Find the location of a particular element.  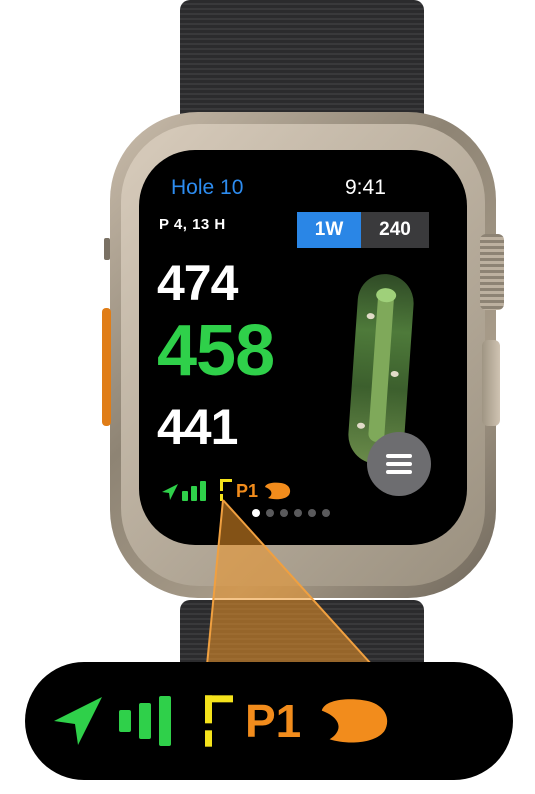

green-shape-icon is located at coordinates (353, 721).